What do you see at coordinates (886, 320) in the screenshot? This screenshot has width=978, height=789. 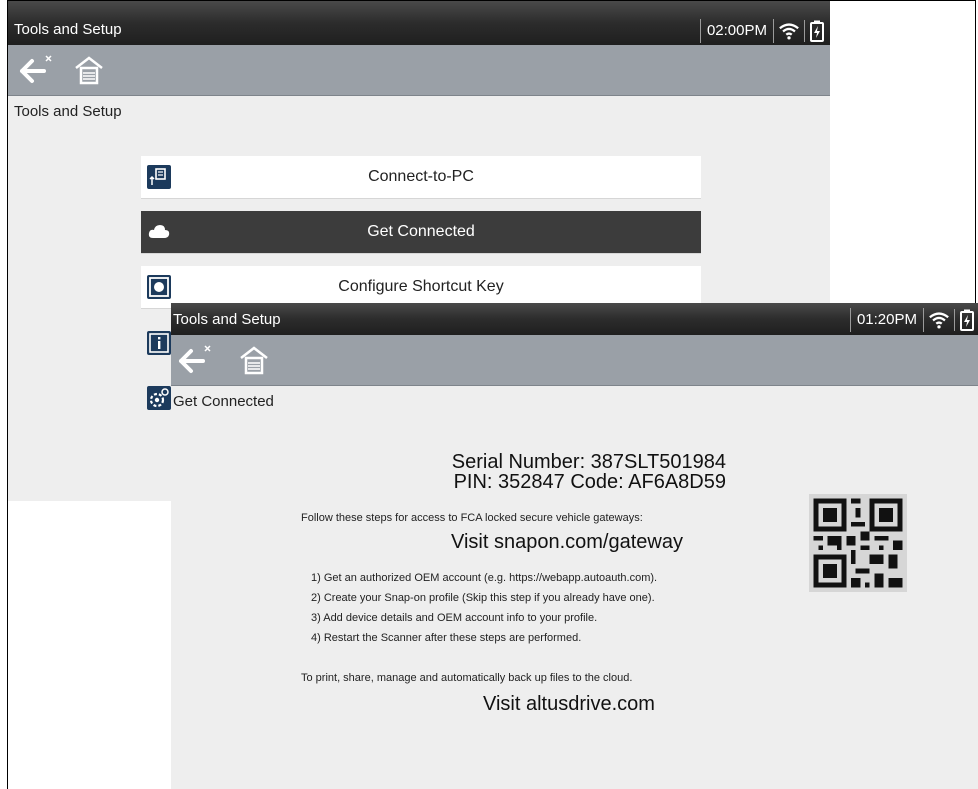 I see `clock: 01:20PM` at bounding box center [886, 320].